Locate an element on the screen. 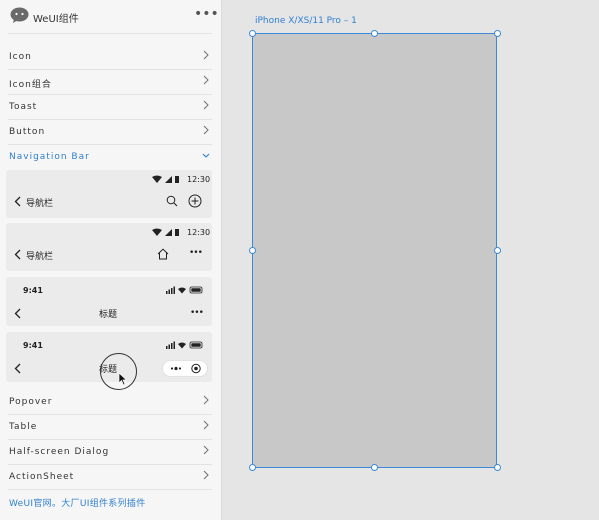  nav-bar-variant-3: 9:41 标题 ••• is located at coordinates (109, 301).